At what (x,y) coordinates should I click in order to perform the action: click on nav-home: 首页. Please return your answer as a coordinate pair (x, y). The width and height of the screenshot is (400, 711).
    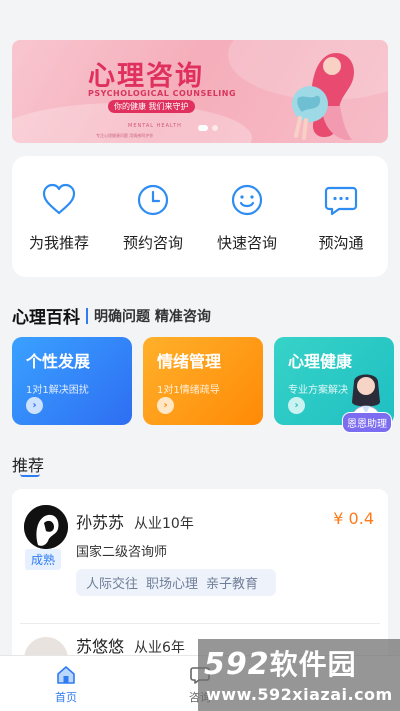
    Looking at the image, I should click on (66, 684).